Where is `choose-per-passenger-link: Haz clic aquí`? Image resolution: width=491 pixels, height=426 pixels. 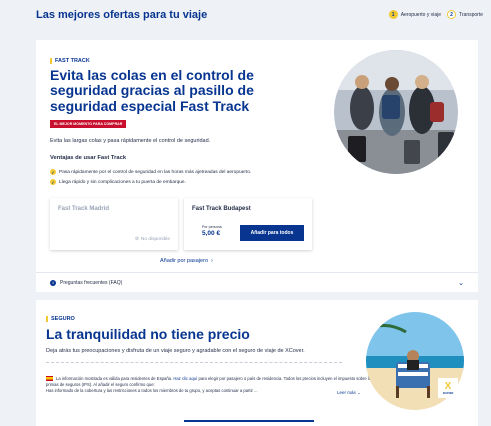 choose-per-passenger-link: Haz clic aquí is located at coordinates (185, 378).